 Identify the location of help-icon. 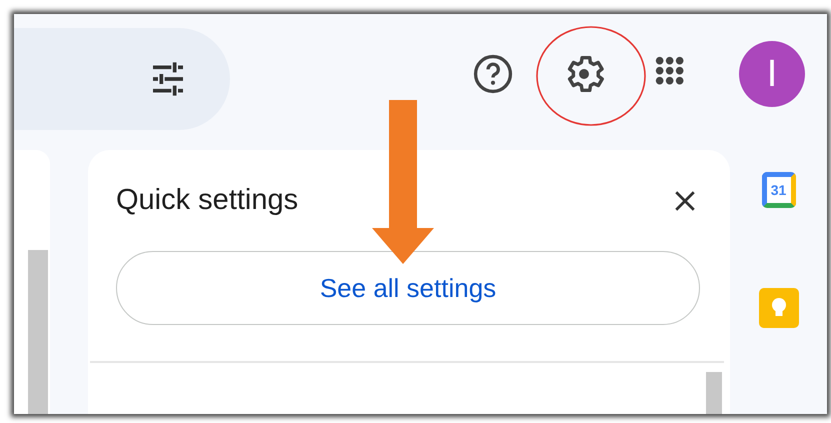
(493, 74).